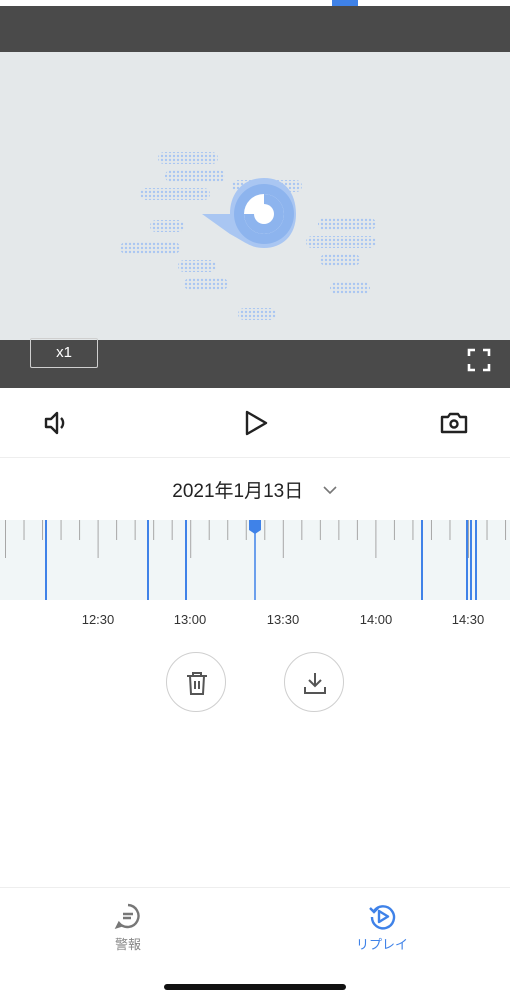 The image size is (510, 1000). What do you see at coordinates (283, 619) in the screenshot?
I see `time-label: 13:30` at bounding box center [283, 619].